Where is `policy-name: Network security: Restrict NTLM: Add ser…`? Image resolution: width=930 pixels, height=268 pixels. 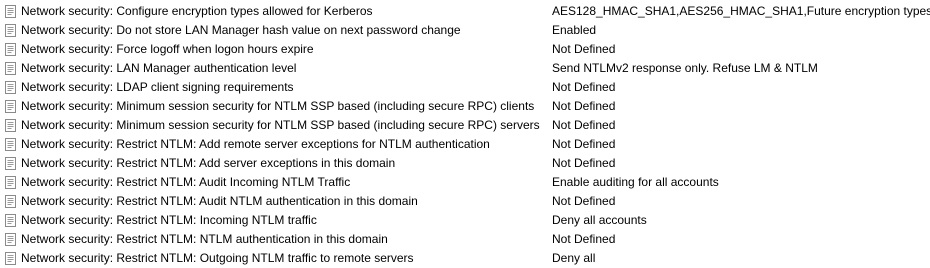 policy-name: Network security: Restrict NTLM: Add ser… is located at coordinates (208, 163).